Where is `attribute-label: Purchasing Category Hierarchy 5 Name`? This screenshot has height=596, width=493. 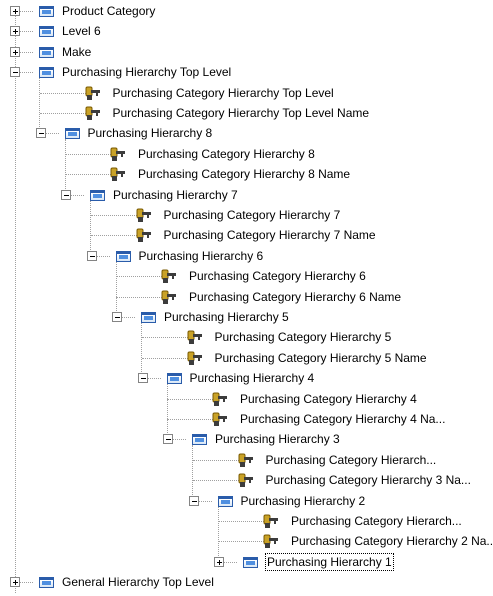
attribute-label: Purchasing Category Hierarchy 5 Name is located at coordinates (321, 358).